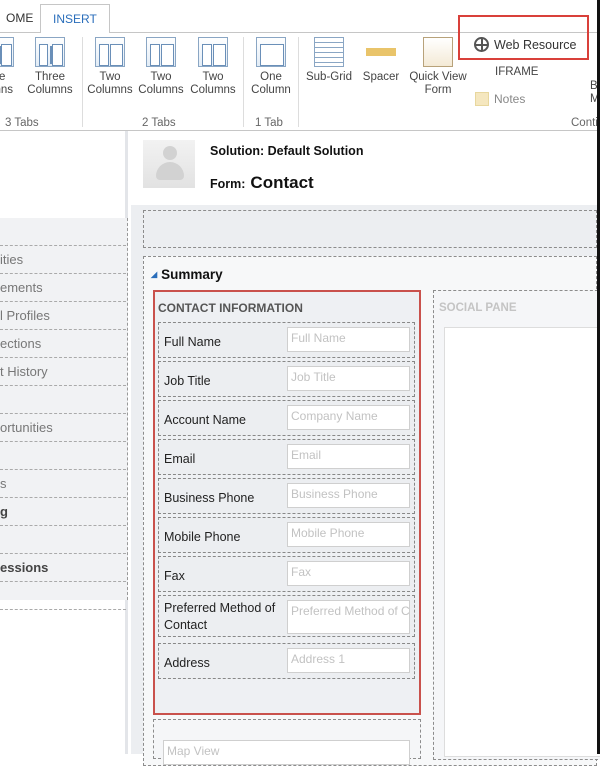  What do you see at coordinates (63, 260) in the screenshot?
I see `sidebar-item: ities` at bounding box center [63, 260].